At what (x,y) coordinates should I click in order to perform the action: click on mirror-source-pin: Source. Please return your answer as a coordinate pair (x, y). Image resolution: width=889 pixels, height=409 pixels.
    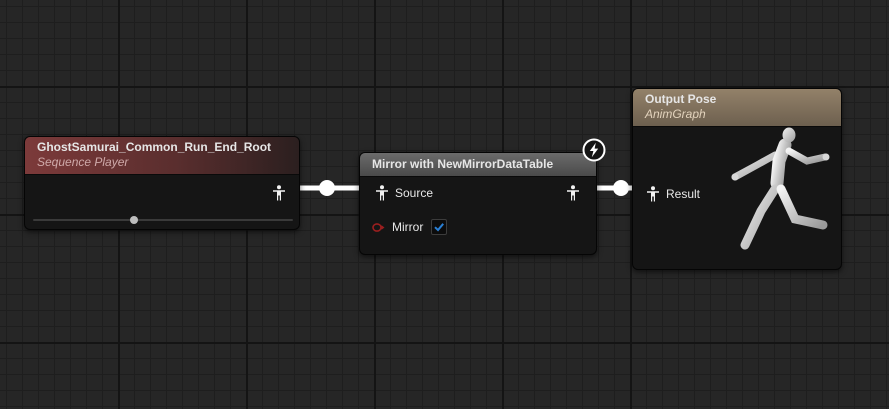
    Looking at the image, I should click on (404, 193).